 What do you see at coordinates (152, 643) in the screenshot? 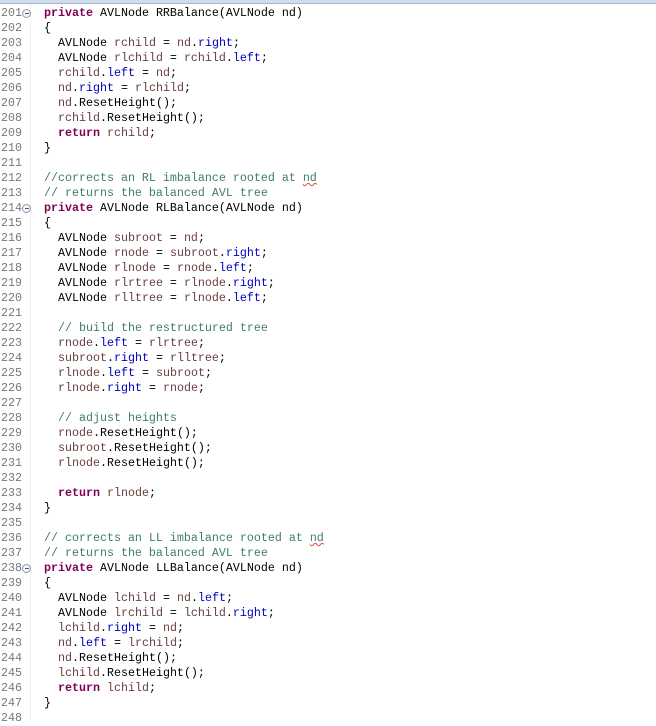
I see `local-variable: lrchild` at bounding box center [152, 643].